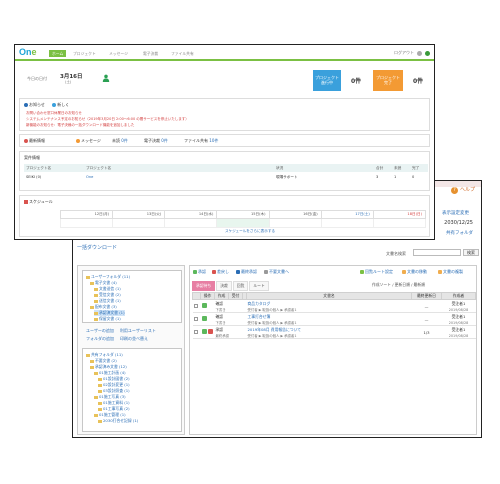 The image size is (500, 484). Describe the element at coordinates (97, 247) in the screenshot. I see `bulk-download-link: 一括ダウンロード` at that location.